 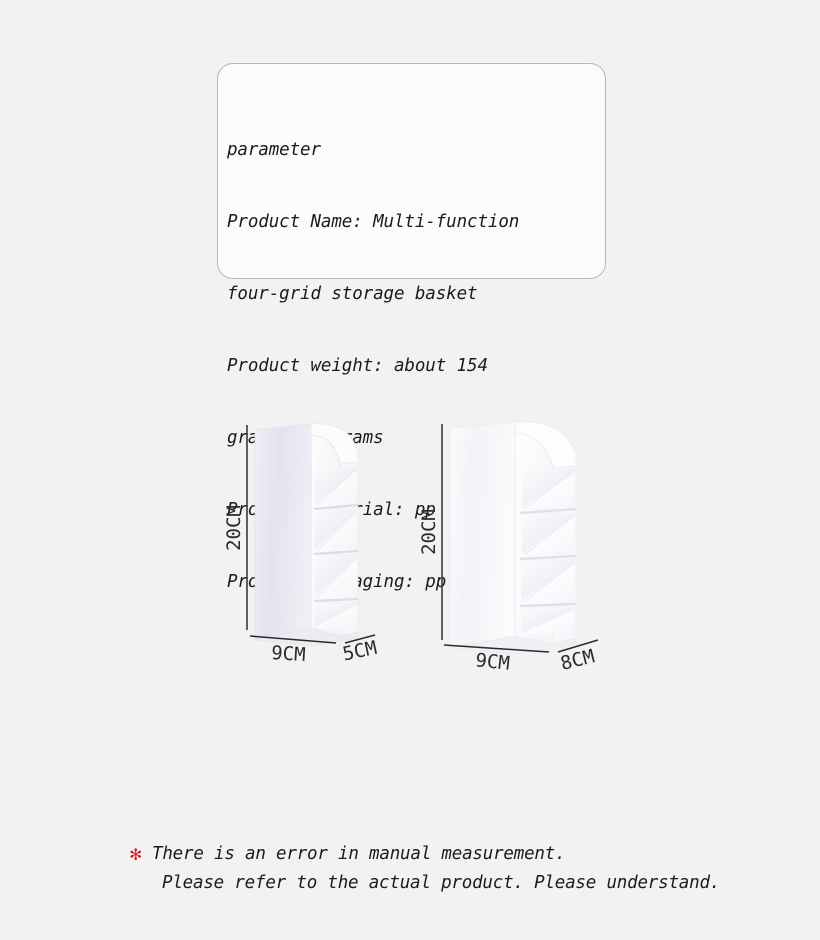 I want to click on asterisk-icon: ✻, so click(x=136, y=854).